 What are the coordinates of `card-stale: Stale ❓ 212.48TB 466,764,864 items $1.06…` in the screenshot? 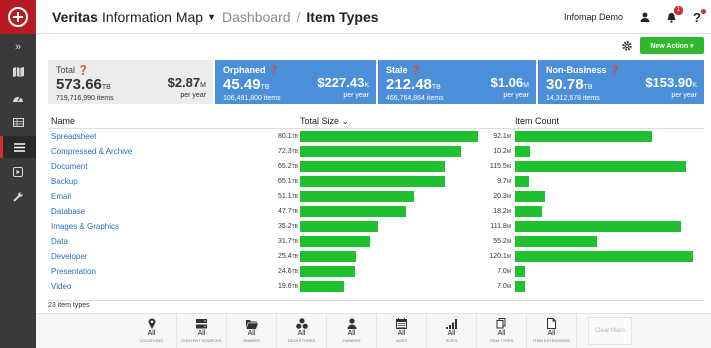 It's located at (456, 82).